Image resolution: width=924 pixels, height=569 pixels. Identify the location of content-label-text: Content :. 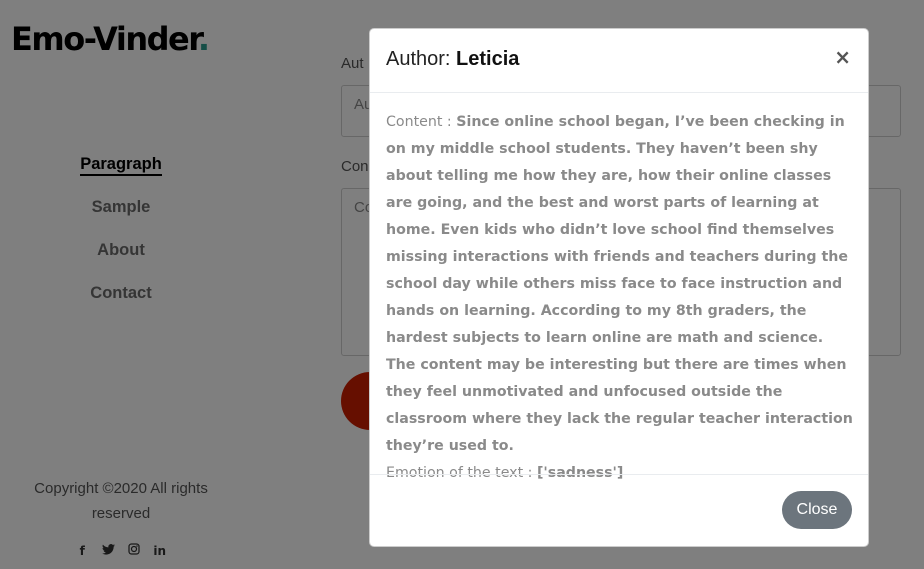
(419, 122).